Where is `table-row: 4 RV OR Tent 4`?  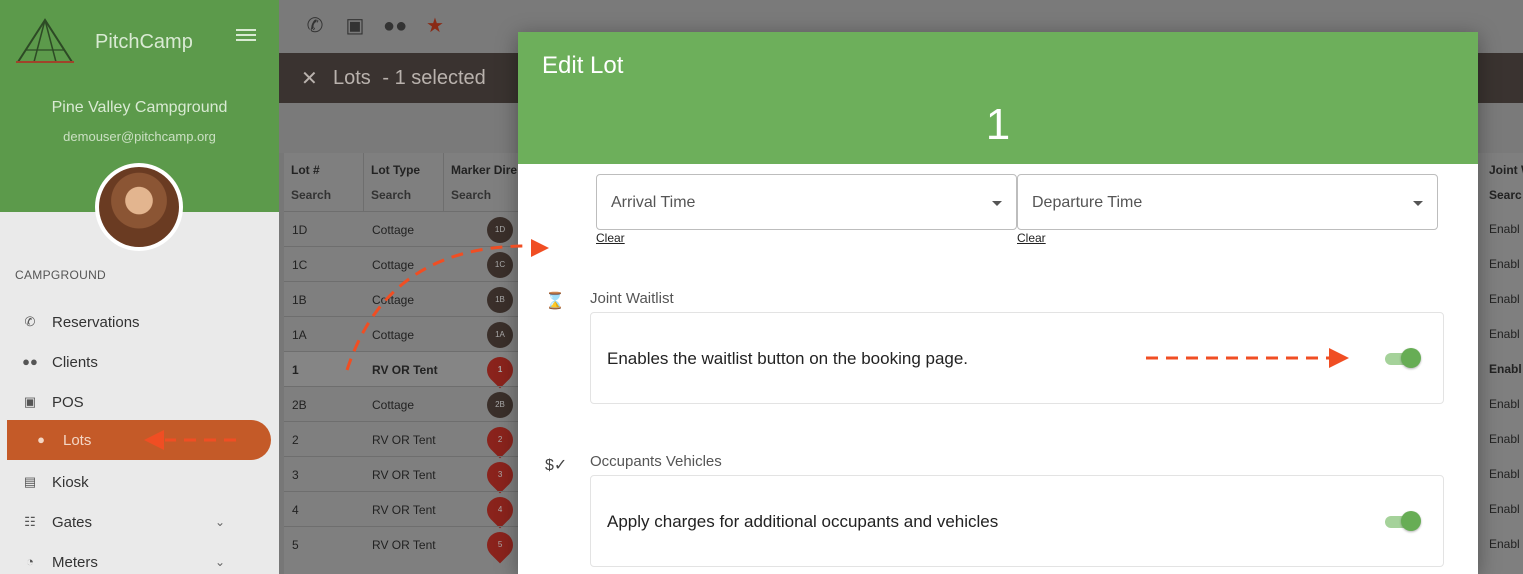
table-row: 4 RV OR Tent 4 is located at coordinates (401, 510).